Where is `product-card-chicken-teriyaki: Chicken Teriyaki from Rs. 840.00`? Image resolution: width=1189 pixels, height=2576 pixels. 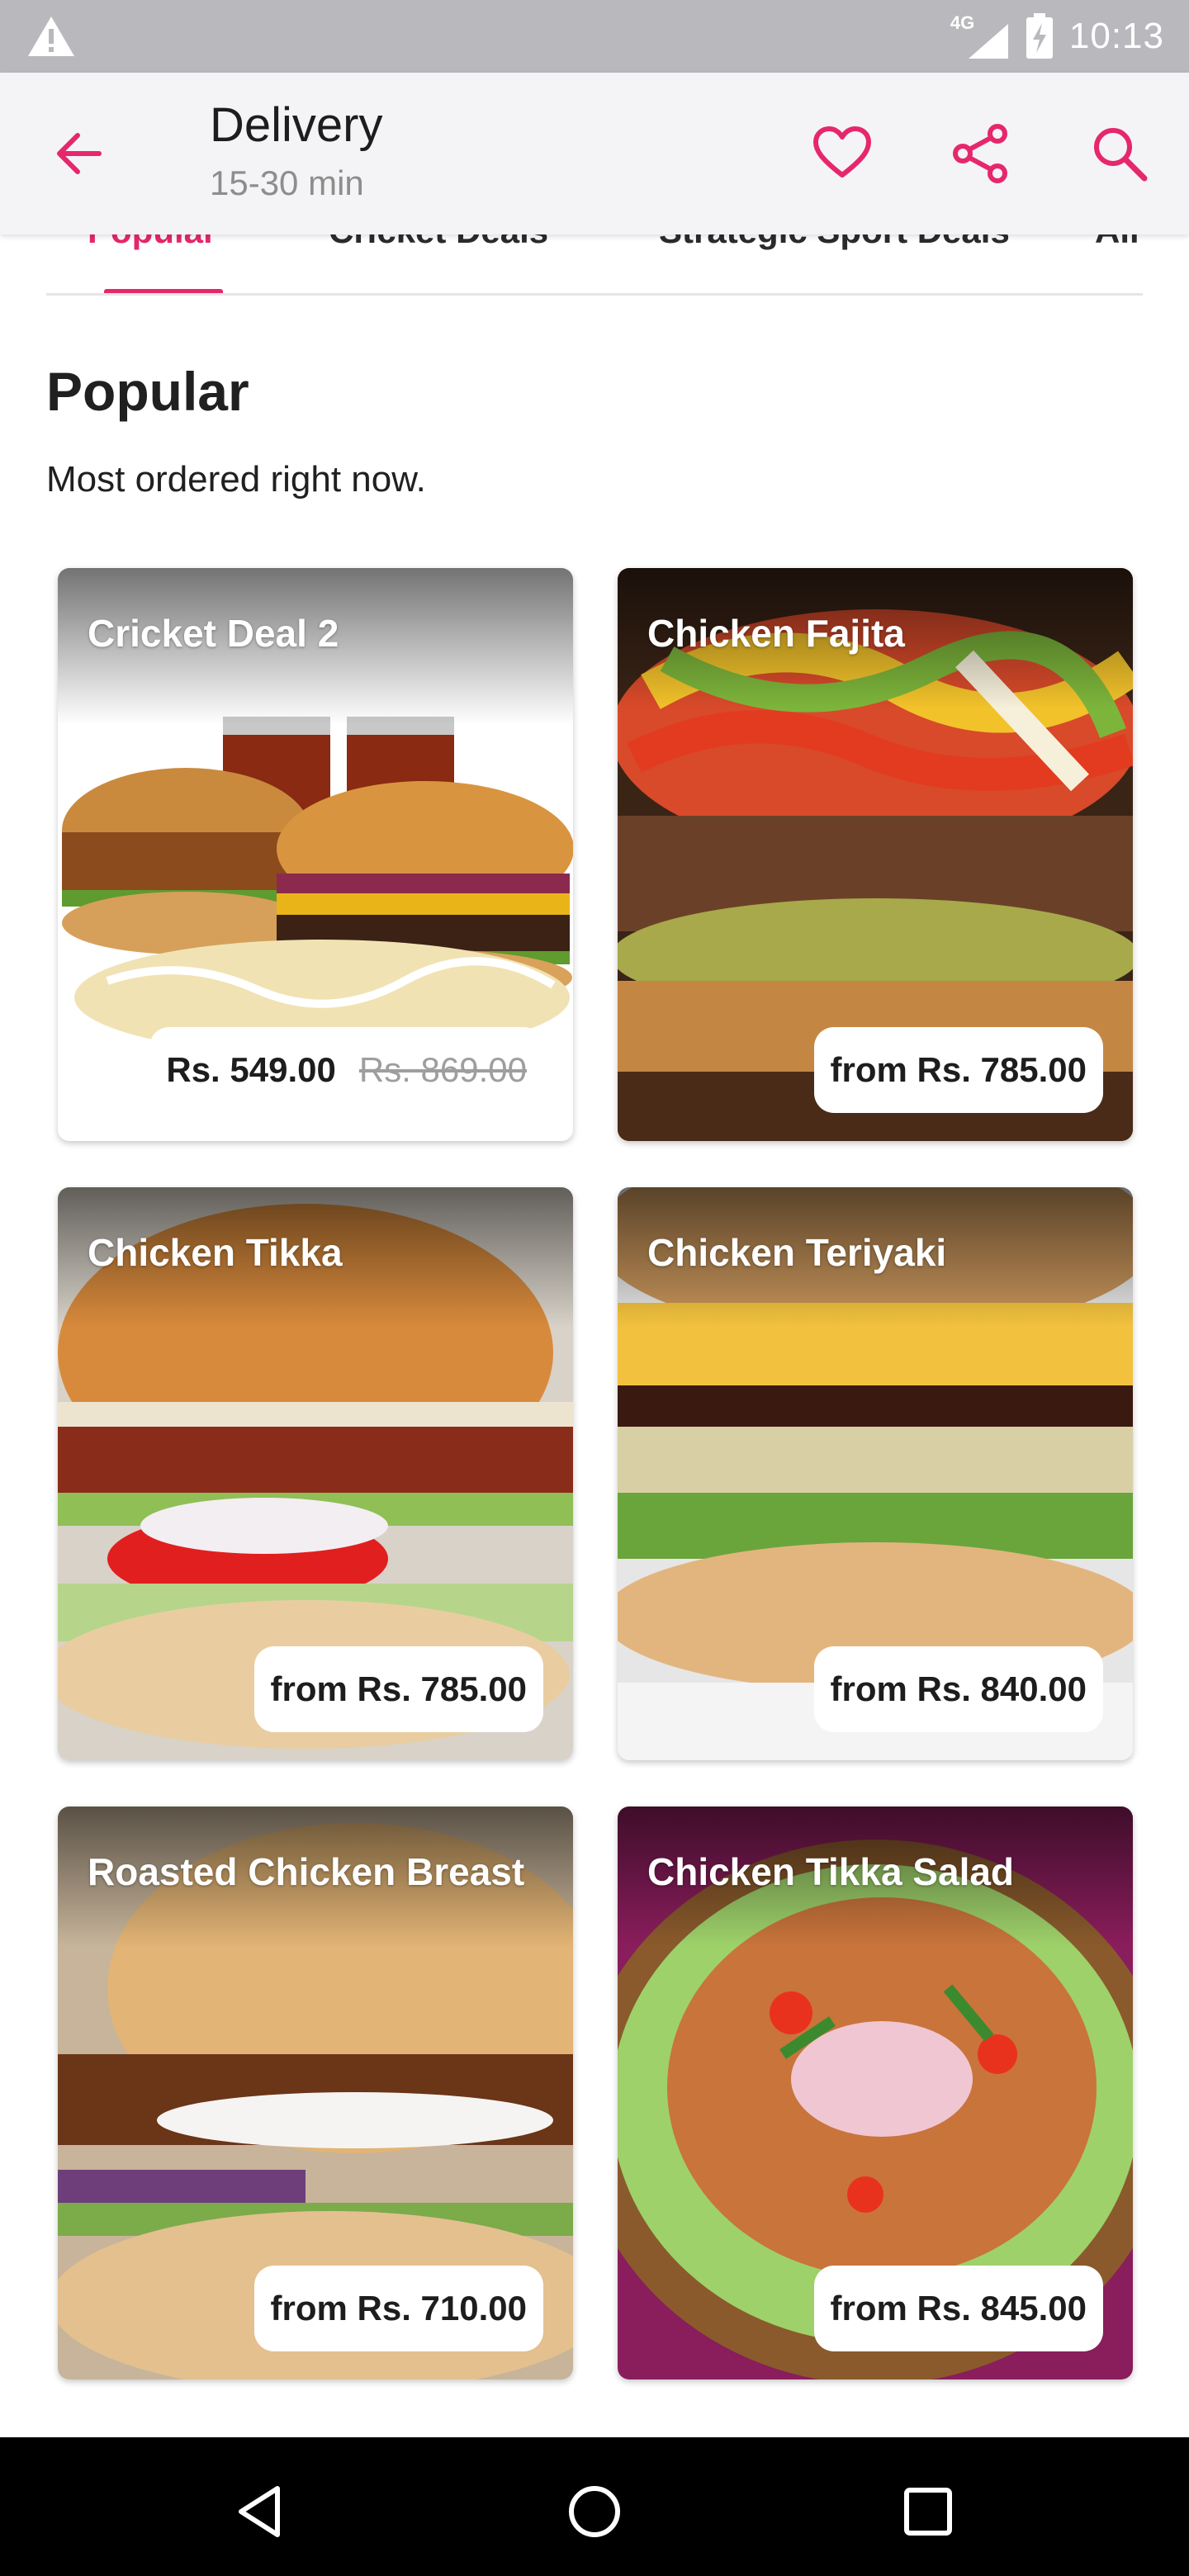 product-card-chicken-teriyaki: Chicken Teriyaki from Rs. 840.00 is located at coordinates (875, 1473).